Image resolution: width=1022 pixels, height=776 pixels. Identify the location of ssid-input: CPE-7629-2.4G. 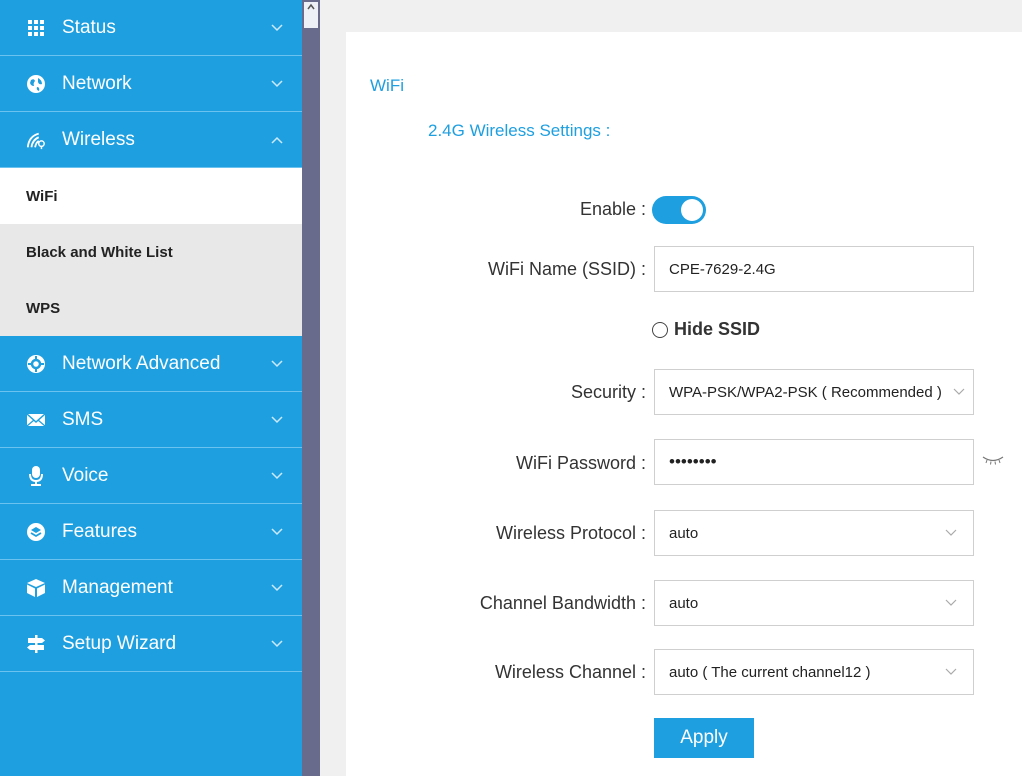
(814, 269).